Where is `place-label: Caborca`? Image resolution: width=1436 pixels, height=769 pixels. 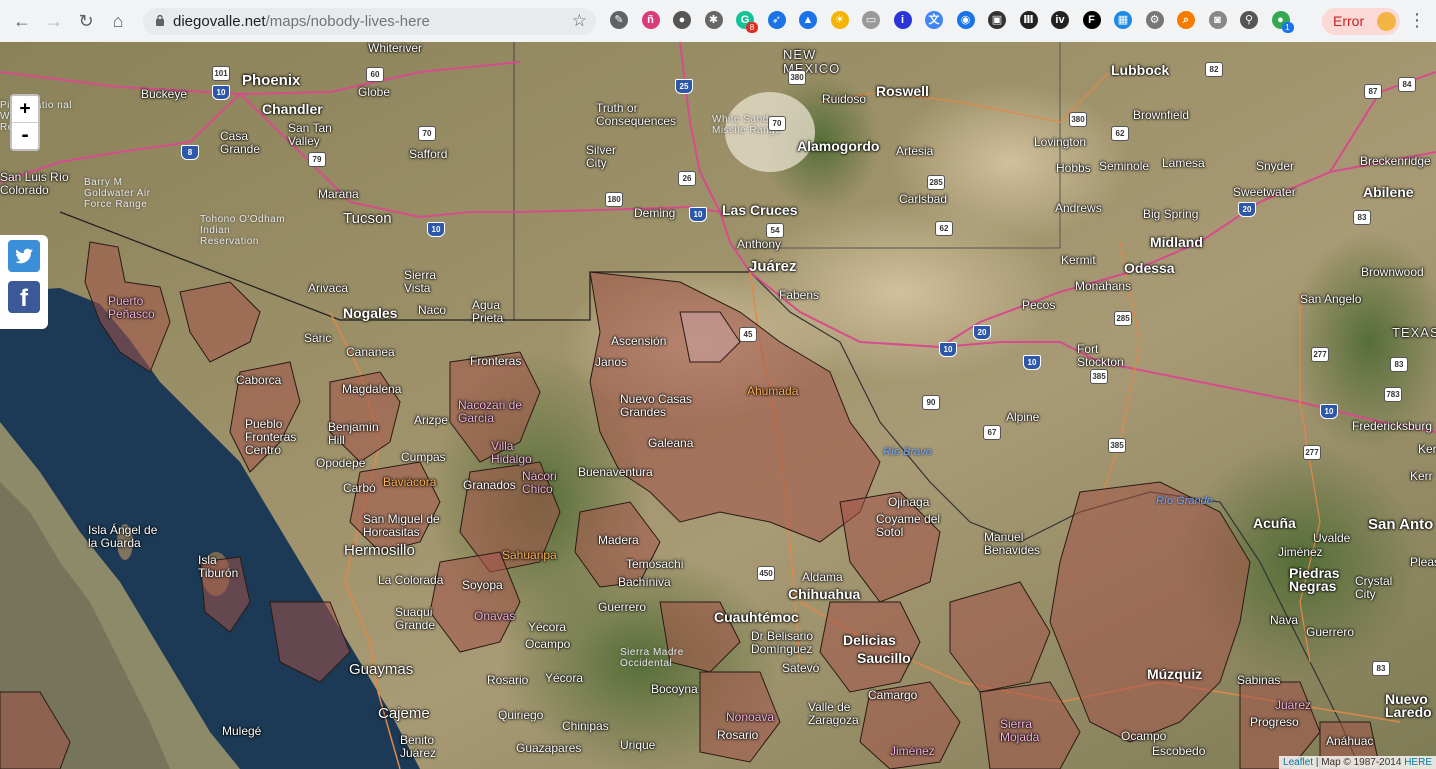
place-label: Caborca is located at coordinates (259, 380).